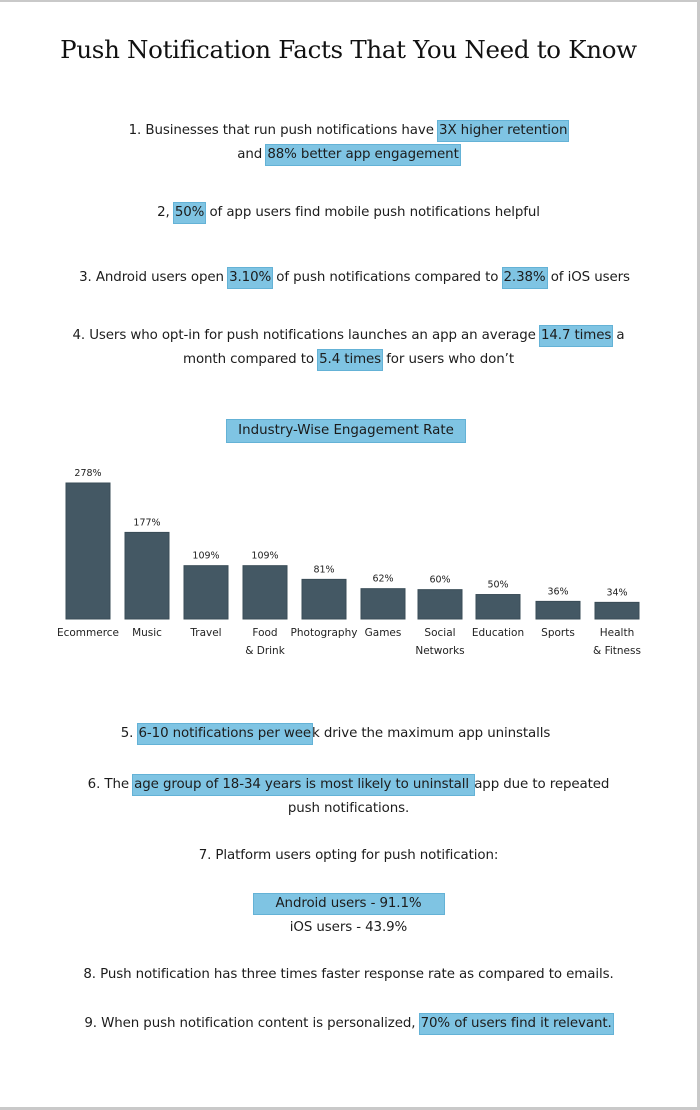 The image size is (700, 1110). I want to click on category-label: & Fitness, so click(617, 651).